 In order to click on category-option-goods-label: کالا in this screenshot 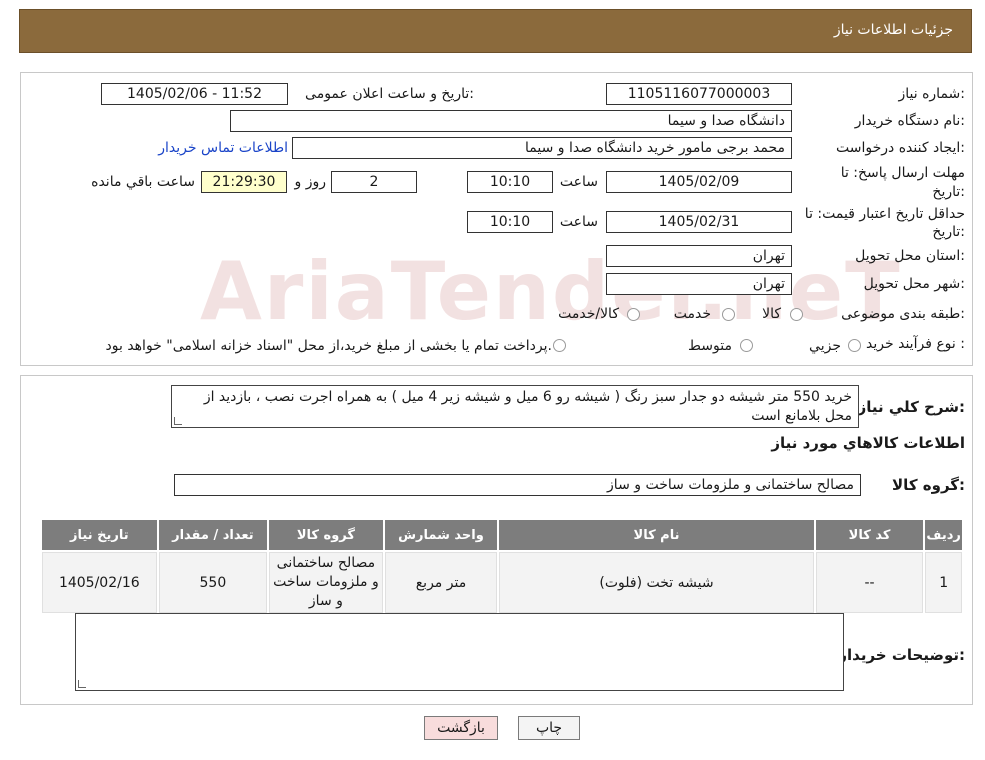, I will do `click(771, 314)`.